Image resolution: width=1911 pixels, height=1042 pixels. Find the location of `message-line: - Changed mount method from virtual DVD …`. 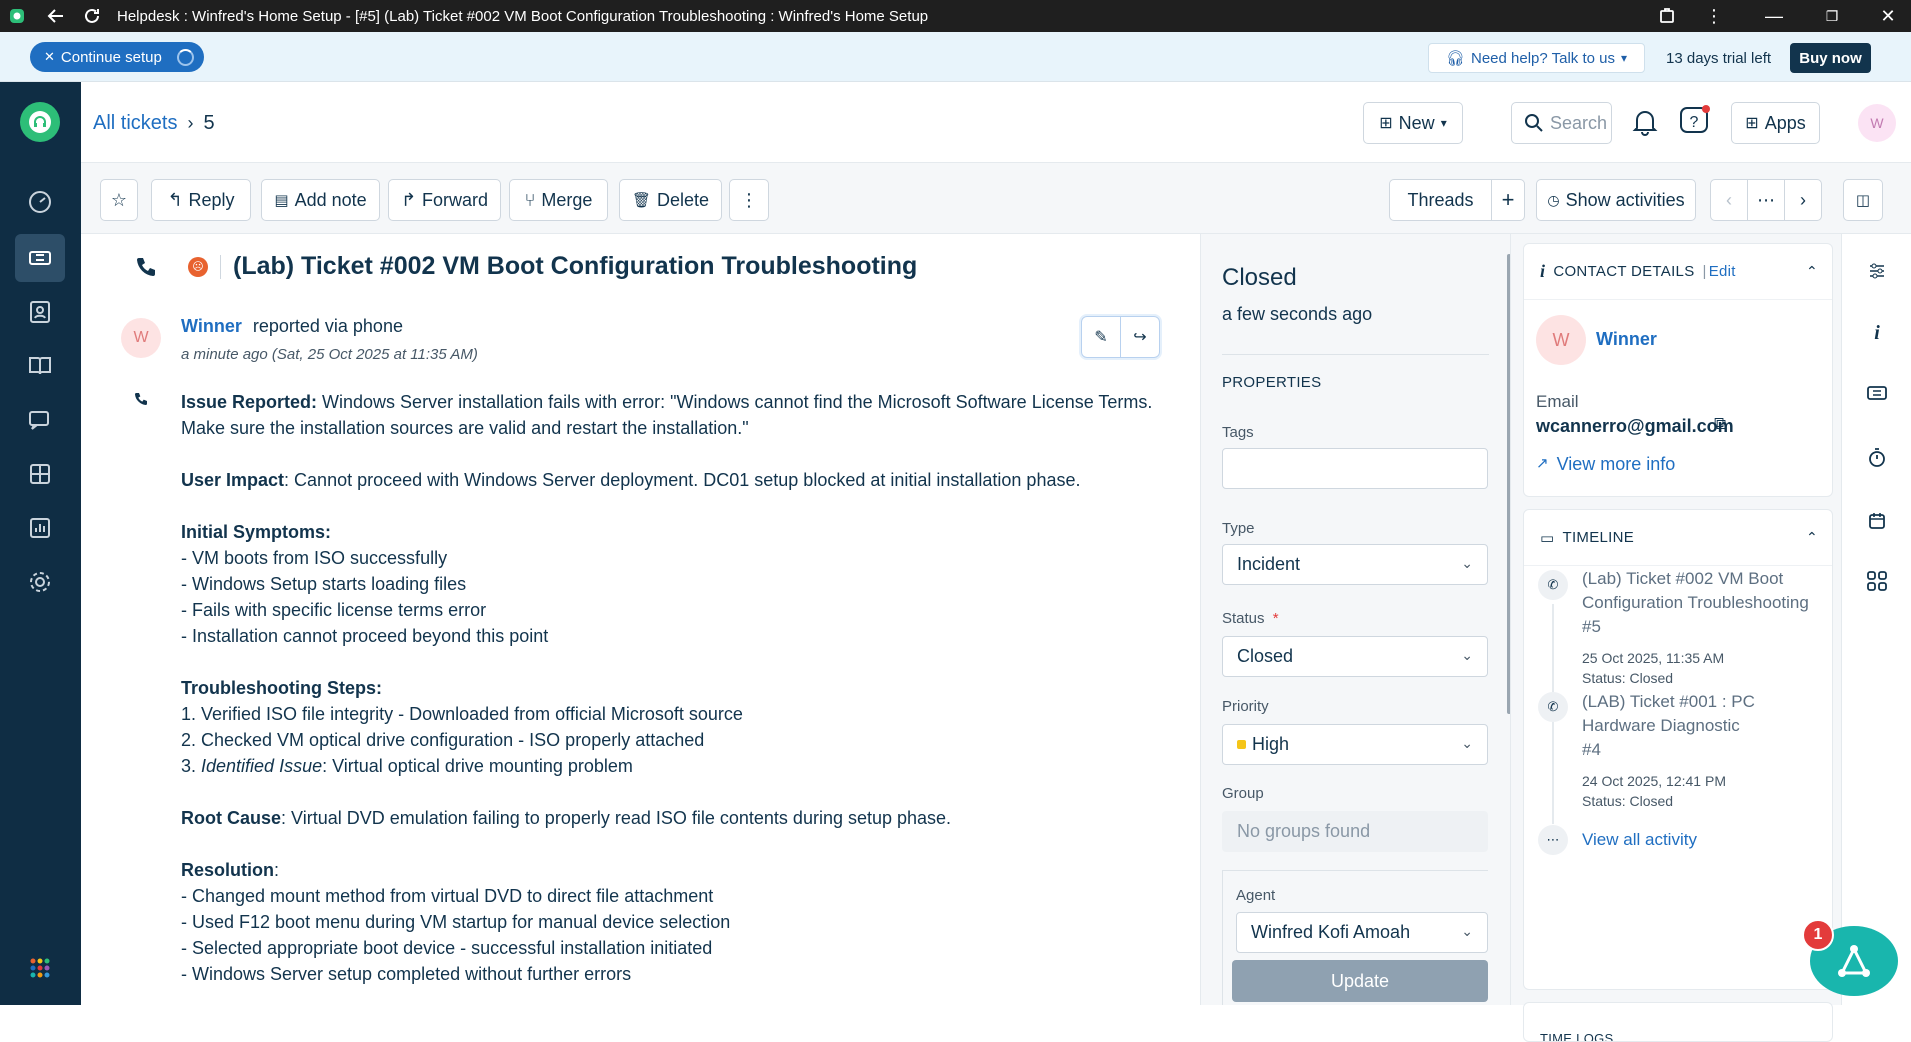

message-line: - Changed mount method from virtual DVD … is located at coordinates (671, 896).